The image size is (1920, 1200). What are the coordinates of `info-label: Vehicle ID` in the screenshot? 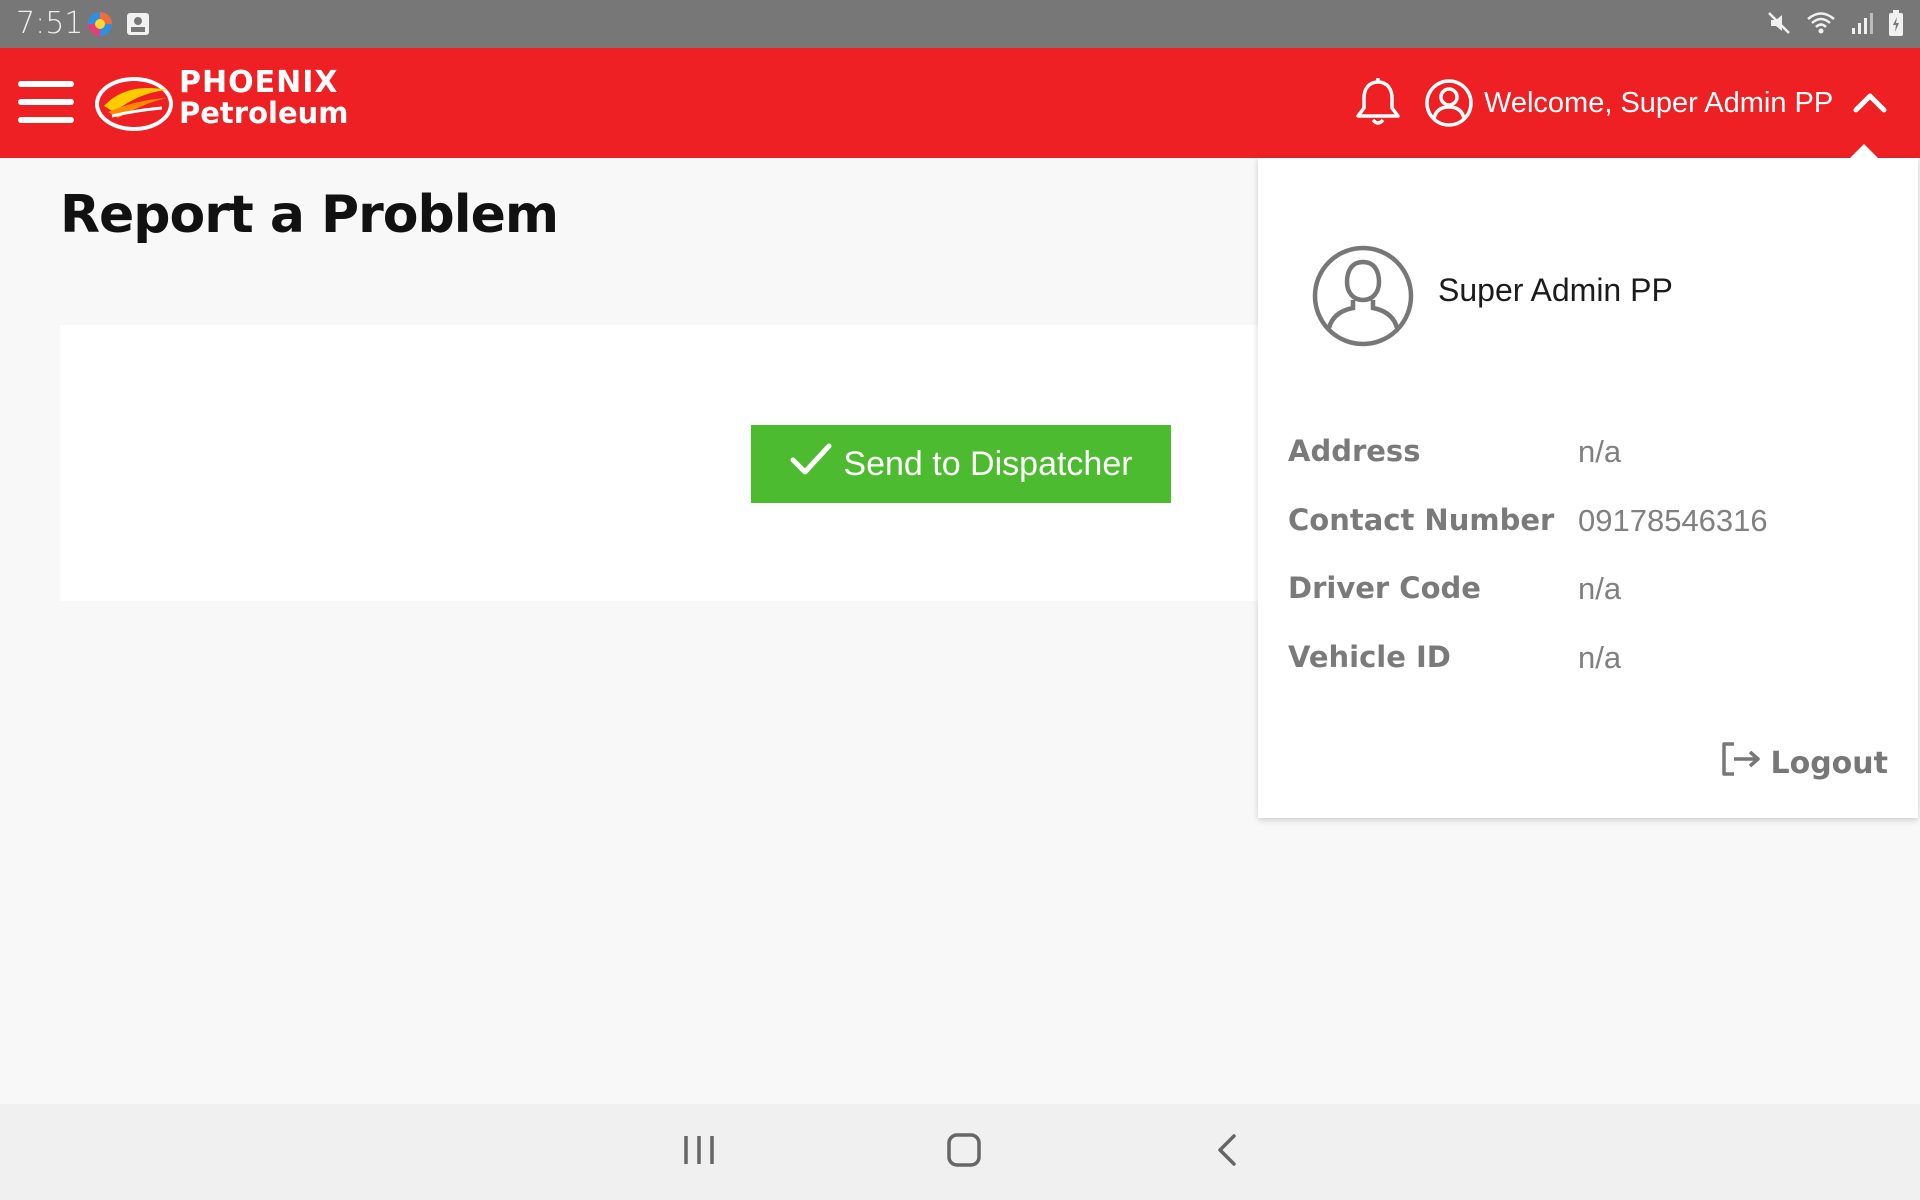 It's located at (1369, 657).